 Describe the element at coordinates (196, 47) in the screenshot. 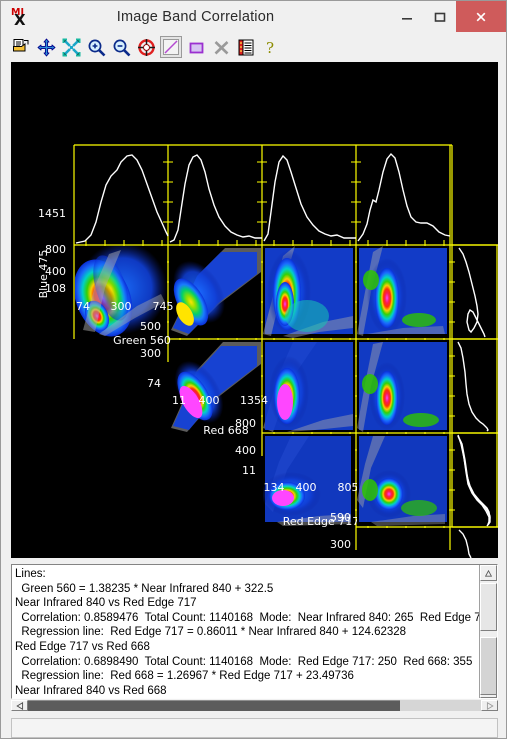

I see `select-box-icon` at that location.